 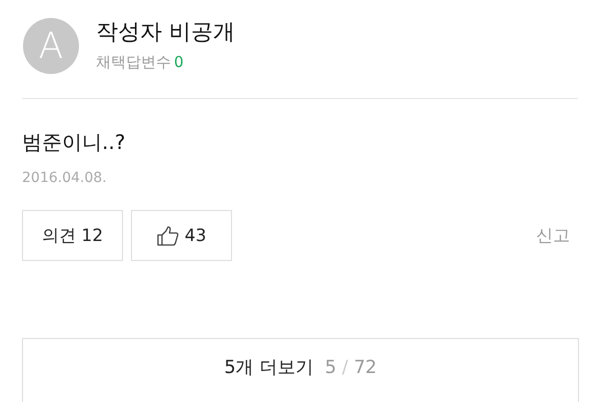 What do you see at coordinates (72, 235) in the screenshot?
I see `comments-button: 의견 12` at bounding box center [72, 235].